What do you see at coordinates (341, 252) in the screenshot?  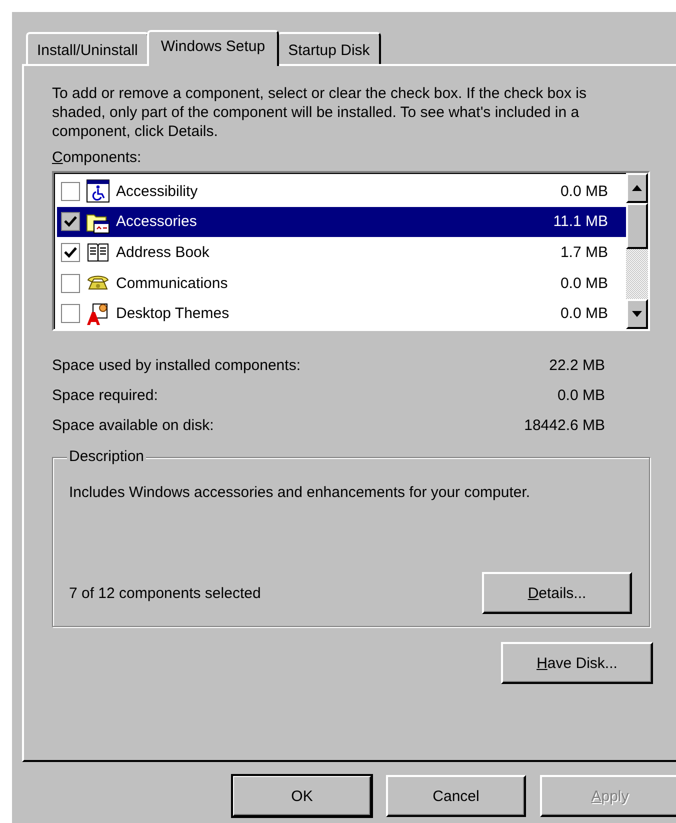 I see `component-item: Address Book 1.7 MB` at bounding box center [341, 252].